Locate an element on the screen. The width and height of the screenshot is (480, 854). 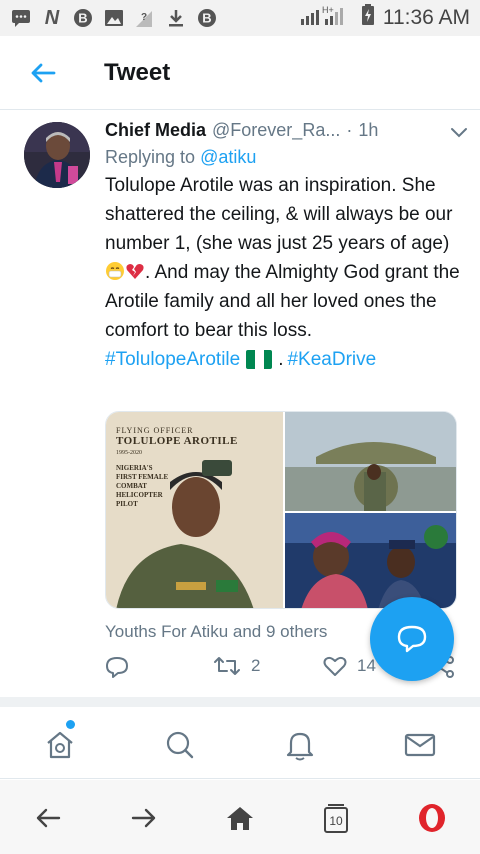
heart-icon is located at coordinates (335, 666).